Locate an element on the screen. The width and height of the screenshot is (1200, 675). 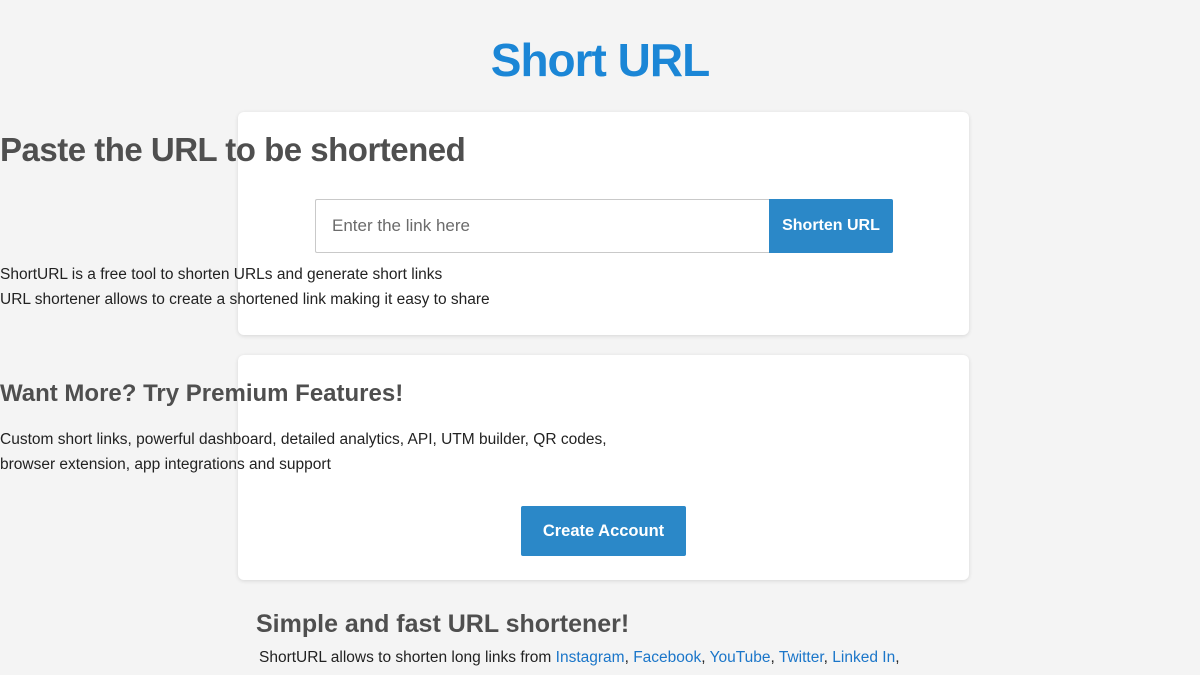
instagram-link: Instagram is located at coordinates (590, 657).